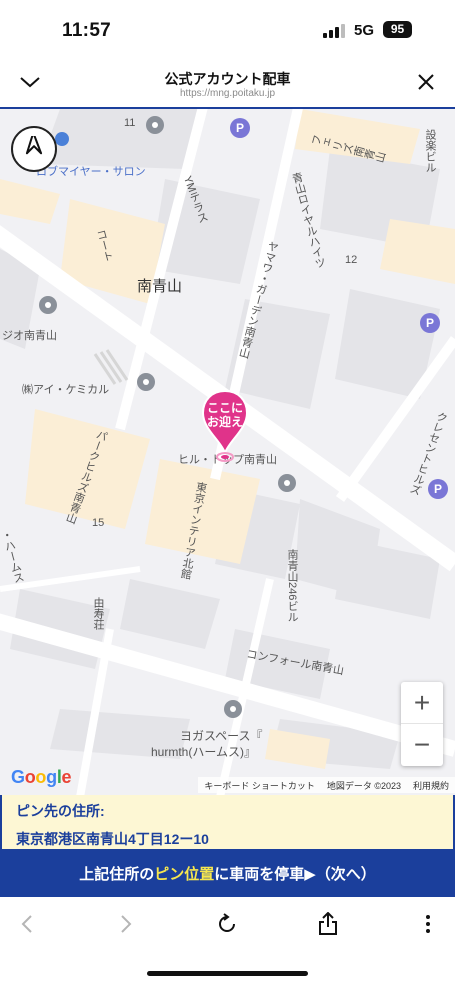 This screenshot has height=986, width=455. I want to click on map-label-minami-aoyama: 南青山, so click(160, 286).